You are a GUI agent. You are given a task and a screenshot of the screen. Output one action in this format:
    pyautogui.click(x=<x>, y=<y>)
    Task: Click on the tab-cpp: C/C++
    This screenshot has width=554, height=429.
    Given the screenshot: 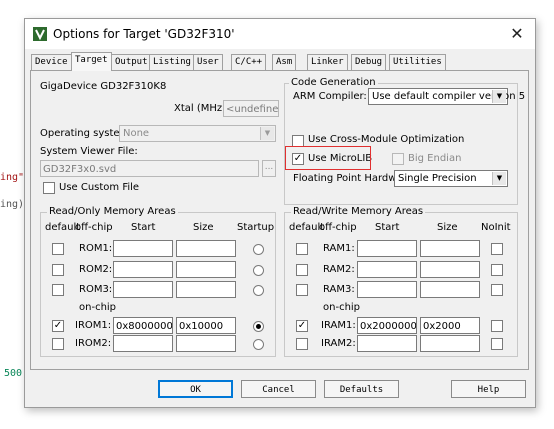 What is the action you would take?
    pyautogui.click(x=249, y=62)
    